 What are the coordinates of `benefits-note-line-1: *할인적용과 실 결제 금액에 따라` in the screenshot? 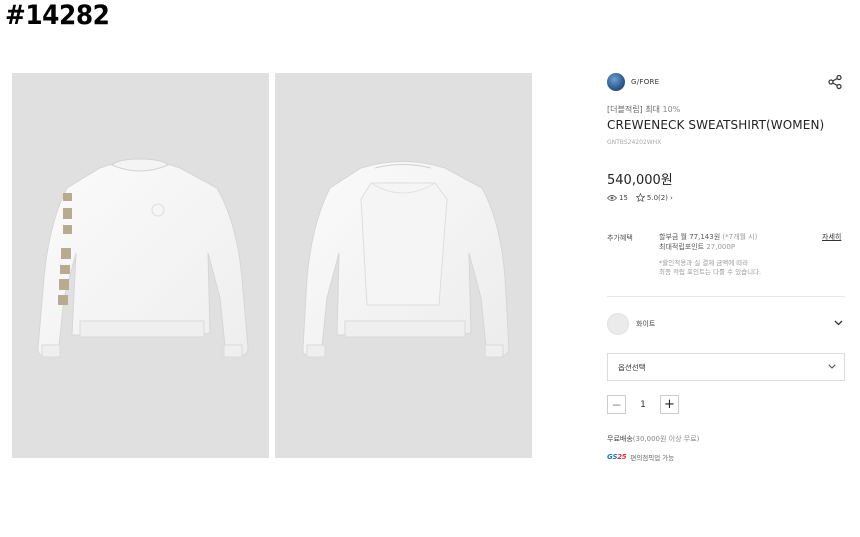 It's located at (704, 263).